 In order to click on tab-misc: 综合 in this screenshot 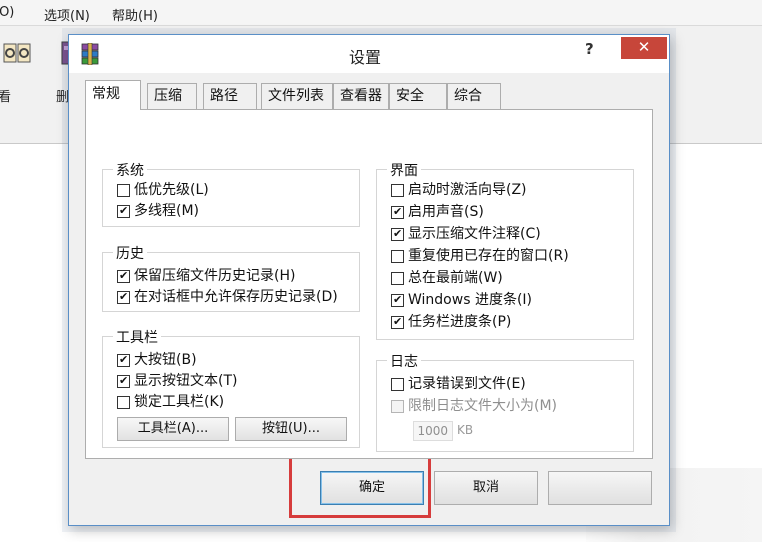, I will do `click(474, 96)`.